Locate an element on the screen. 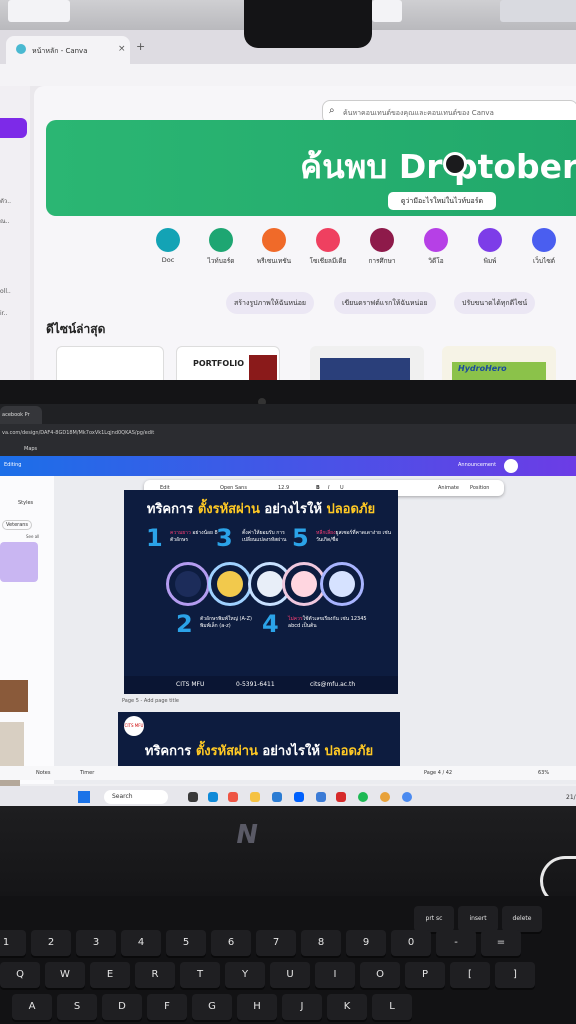  cits-logo: CITS MFU is located at coordinates (134, 726).